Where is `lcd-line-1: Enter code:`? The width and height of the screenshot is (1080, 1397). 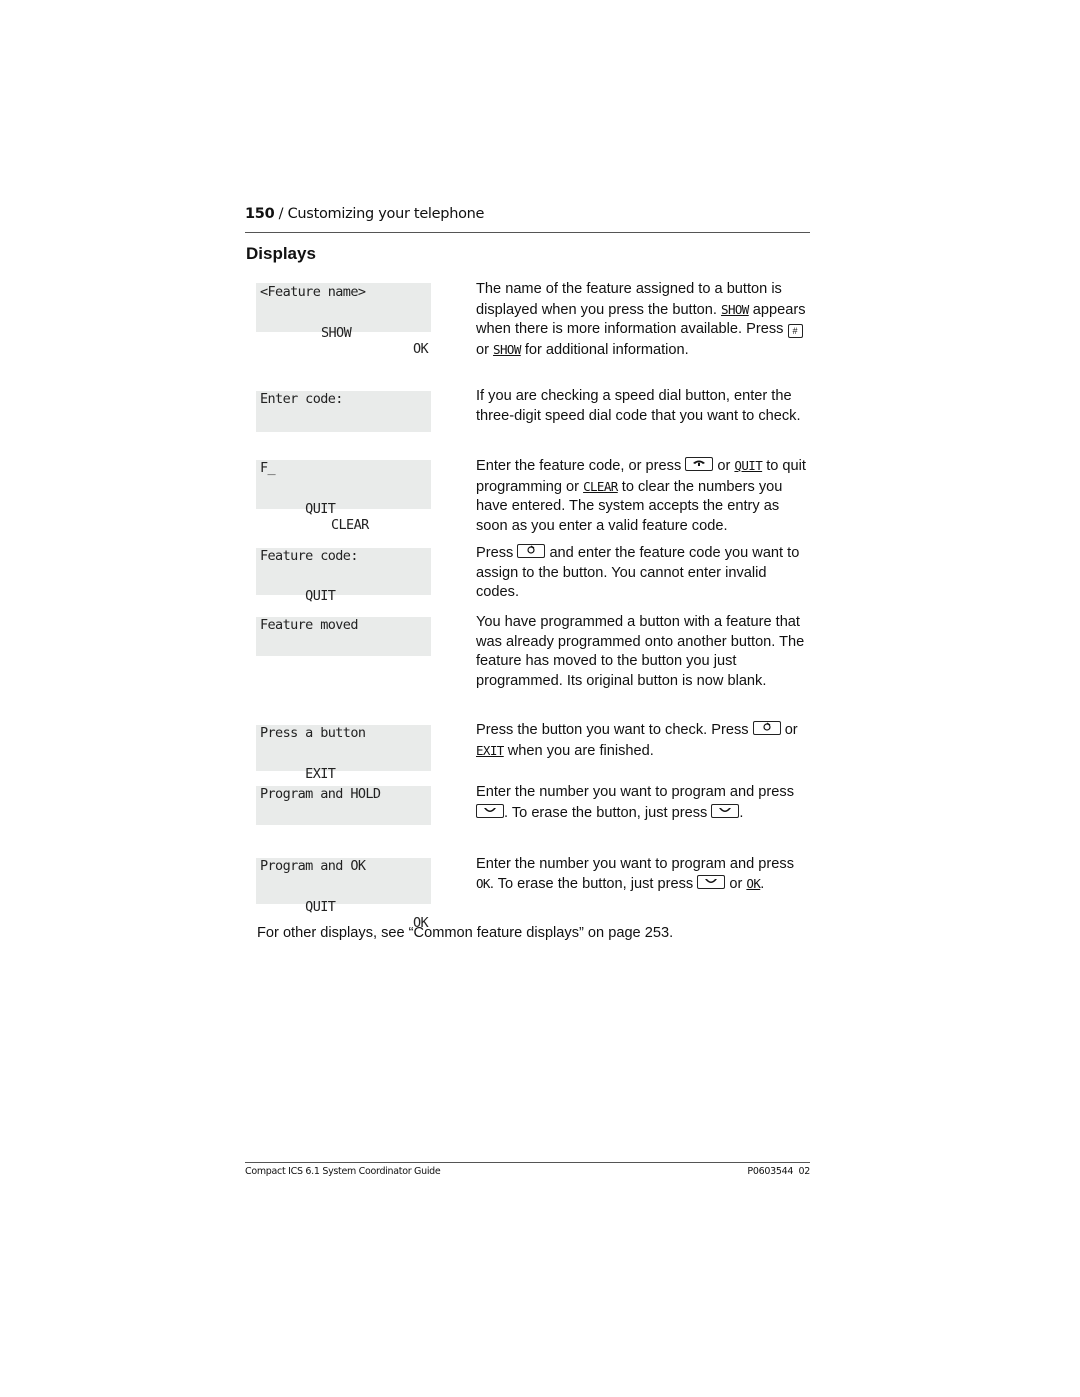
lcd-line-1: Enter code: is located at coordinates (301, 399).